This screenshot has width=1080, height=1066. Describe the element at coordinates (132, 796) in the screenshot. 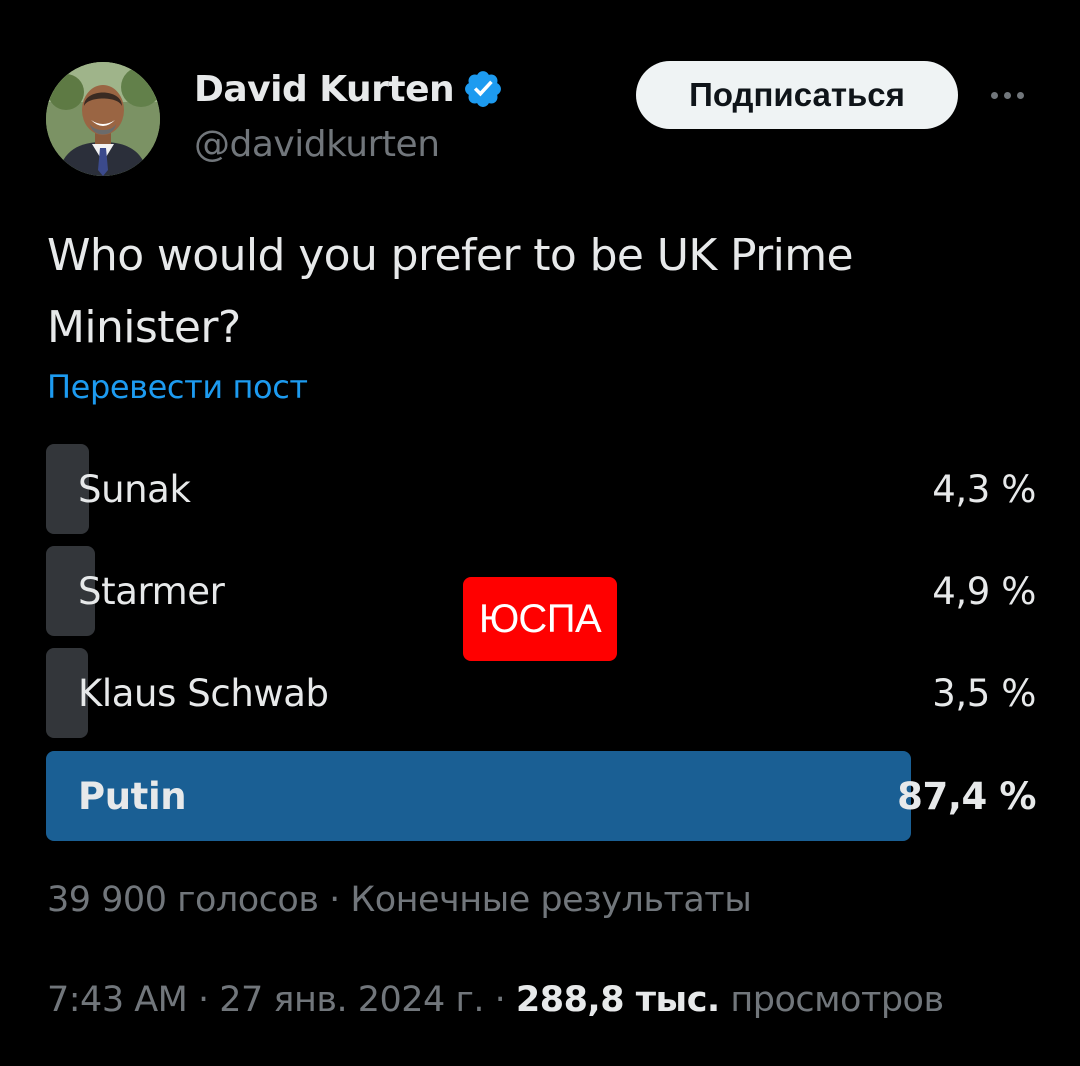

I see `poll-option-label: Putin` at that location.